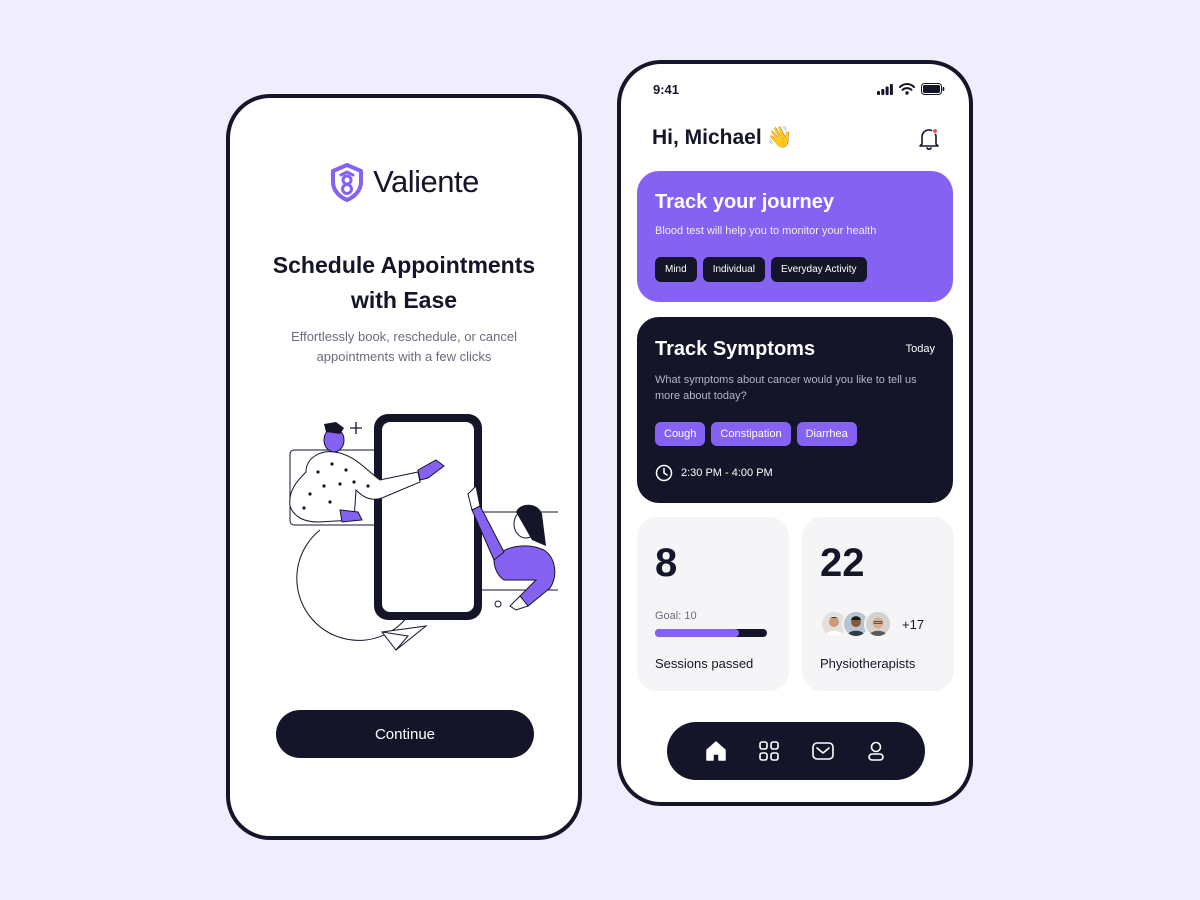 This screenshot has width=1200, height=900. I want to click on status-time: 9:41, so click(666, 89).